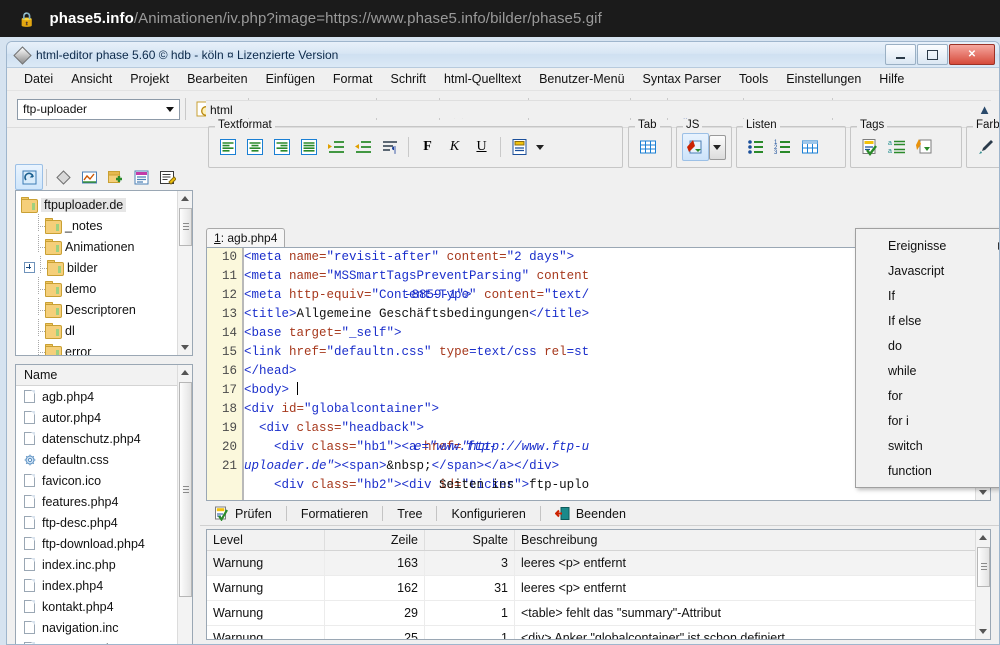 The height and width of the screenshot is (645, 1000). Describe the element at coordinates (983, 631) in the screenshot. I see `results-scroll-down-arrow` at that location.